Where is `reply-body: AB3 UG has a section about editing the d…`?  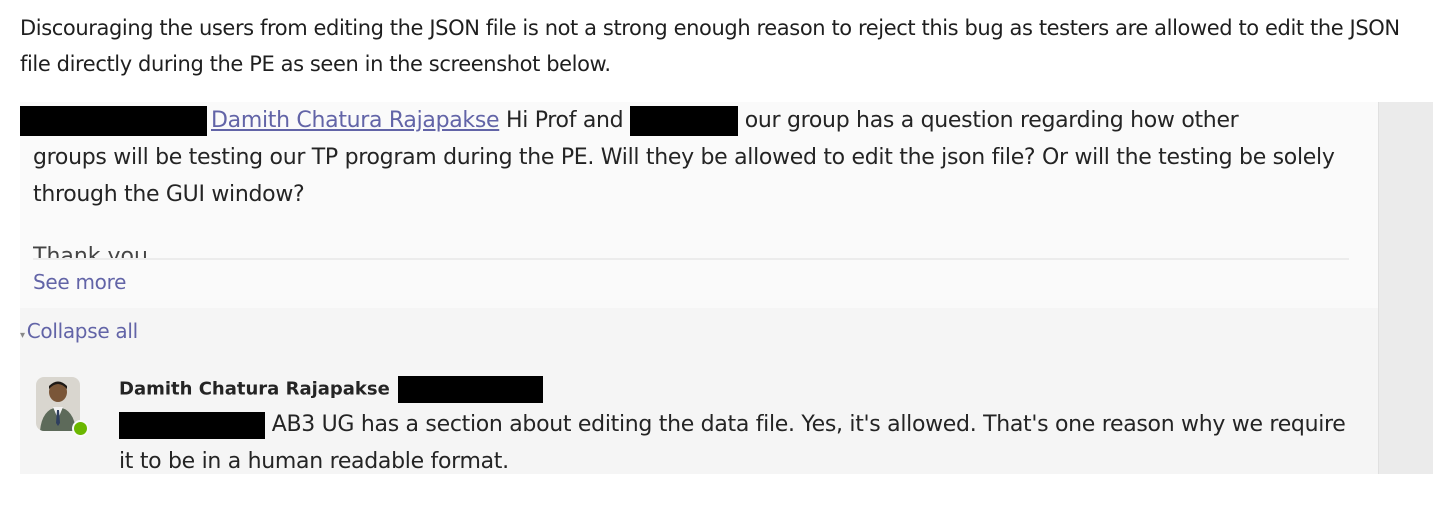
reply-body: AB3 UG has a section about editing the d… is located at coordinates (734, 443).